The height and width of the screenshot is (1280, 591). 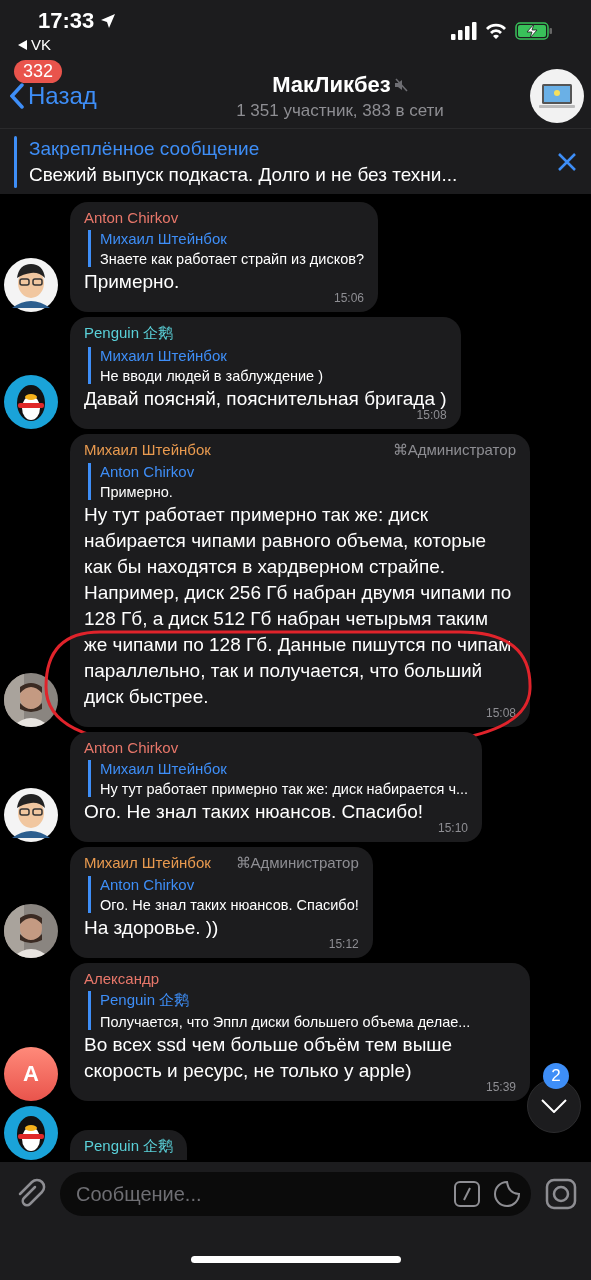 What do you see at coordinates (232, 259) in the screenshot?
I see `reply-text: Знаете как работает страйп из дисков?` at bounding box center [232, 259].